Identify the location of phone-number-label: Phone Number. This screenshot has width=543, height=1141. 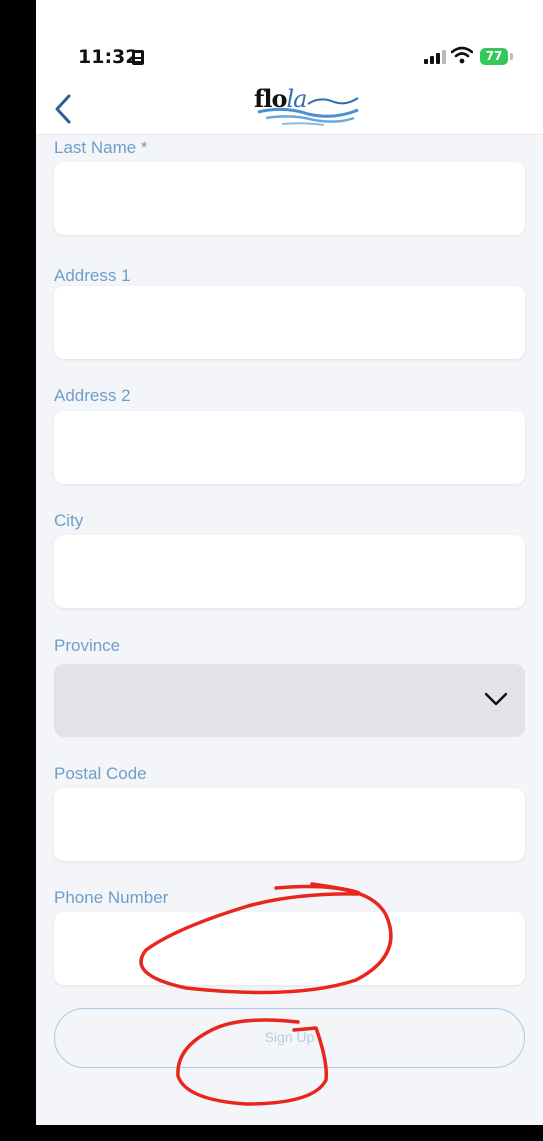
(111, 897).